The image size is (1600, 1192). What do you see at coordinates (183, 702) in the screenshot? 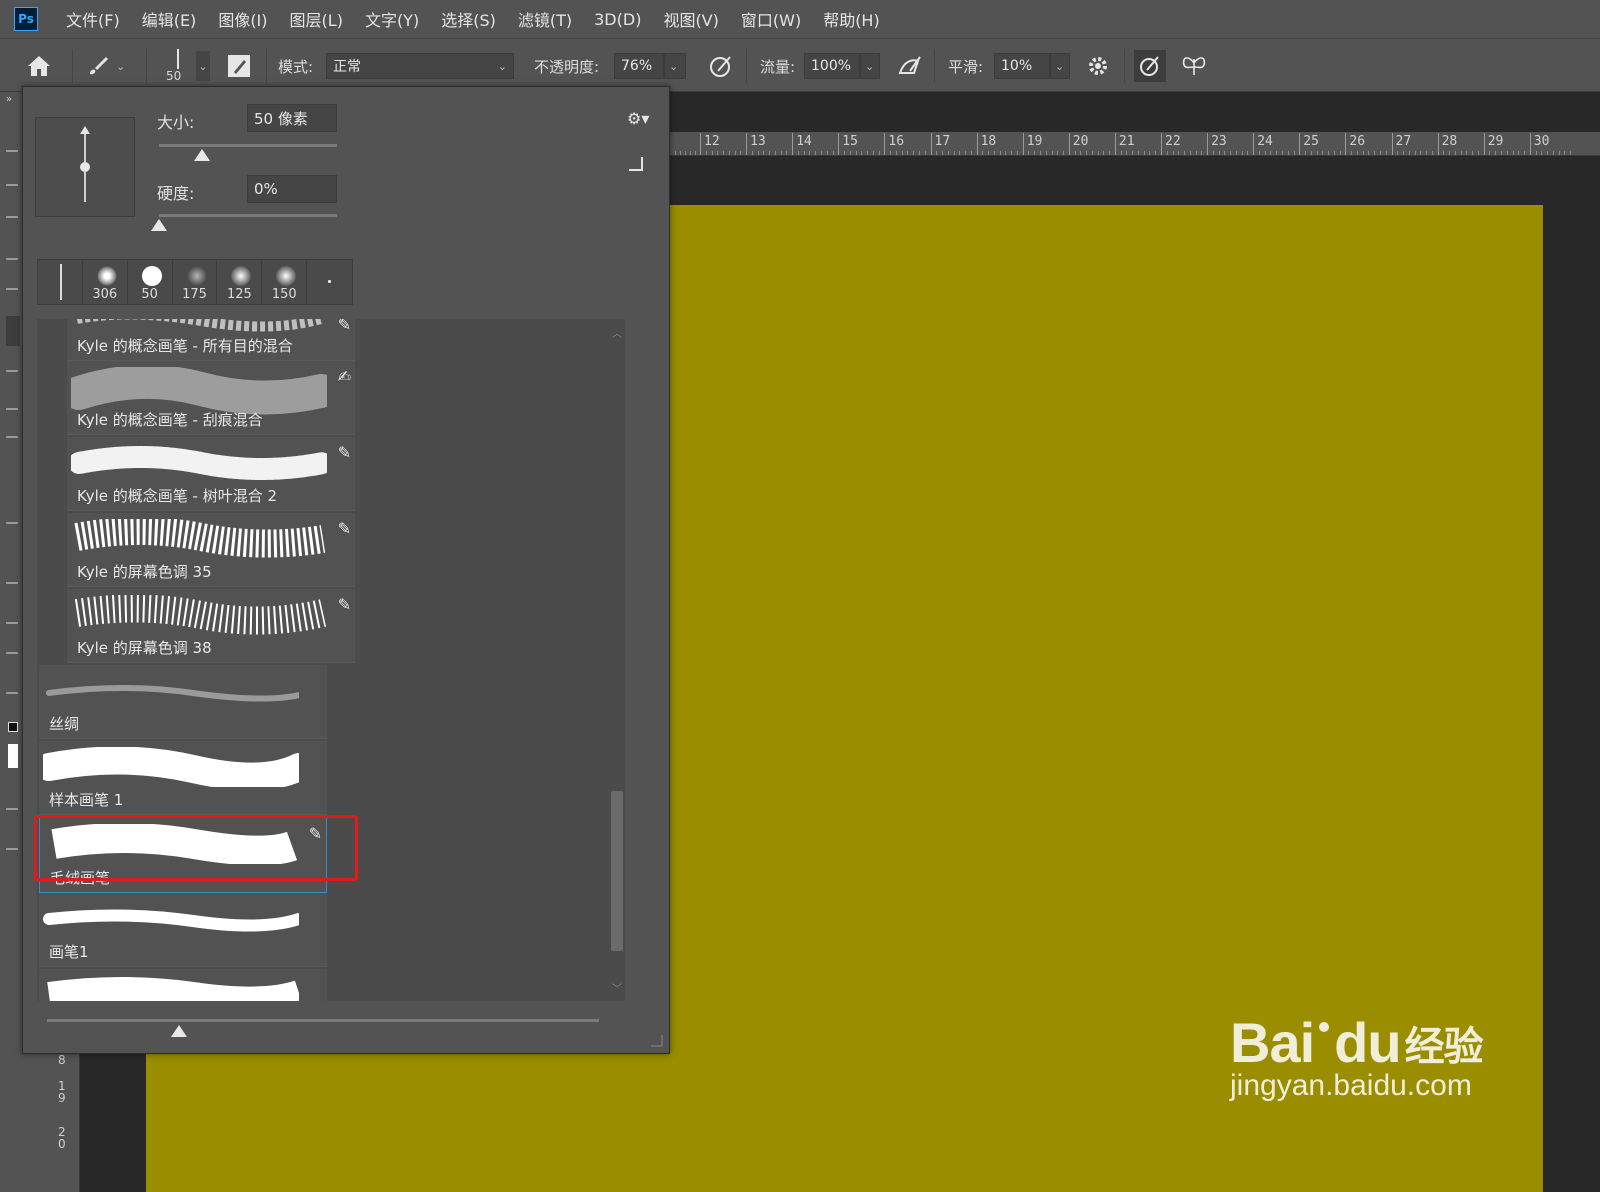
I see `brush-preset-item: 丝绸` at bounding box center [183, 702].